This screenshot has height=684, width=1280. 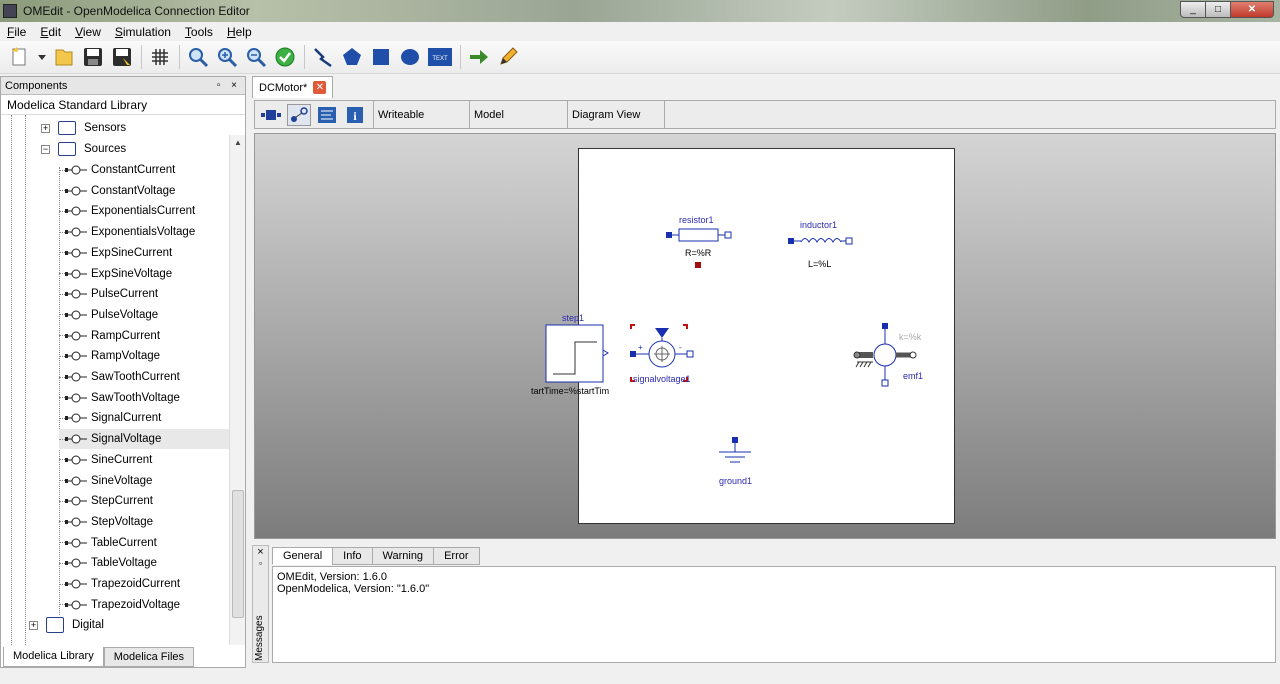 What do you see at coordinates (160, 57) in the screenshot?
I see `grid-button` at bounding box center [160, 57].